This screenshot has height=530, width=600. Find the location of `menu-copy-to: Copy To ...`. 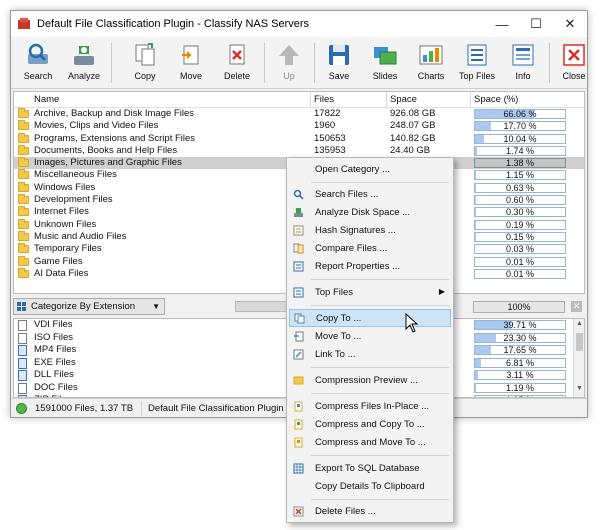

menu-copy-to: Copy To ... is located at coordinates (370, 318).